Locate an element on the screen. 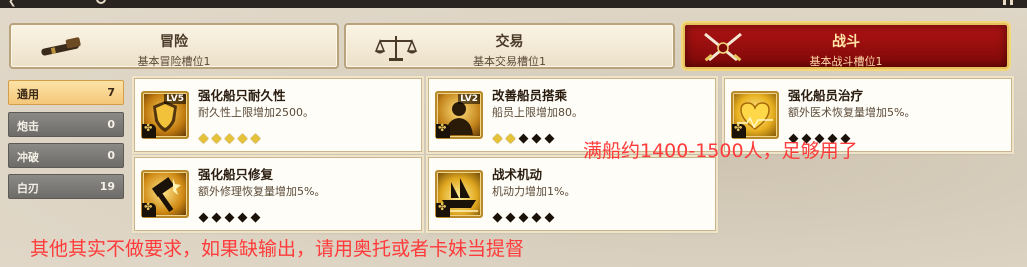  back-icon: ❮ is located at coordinates (12, 3).